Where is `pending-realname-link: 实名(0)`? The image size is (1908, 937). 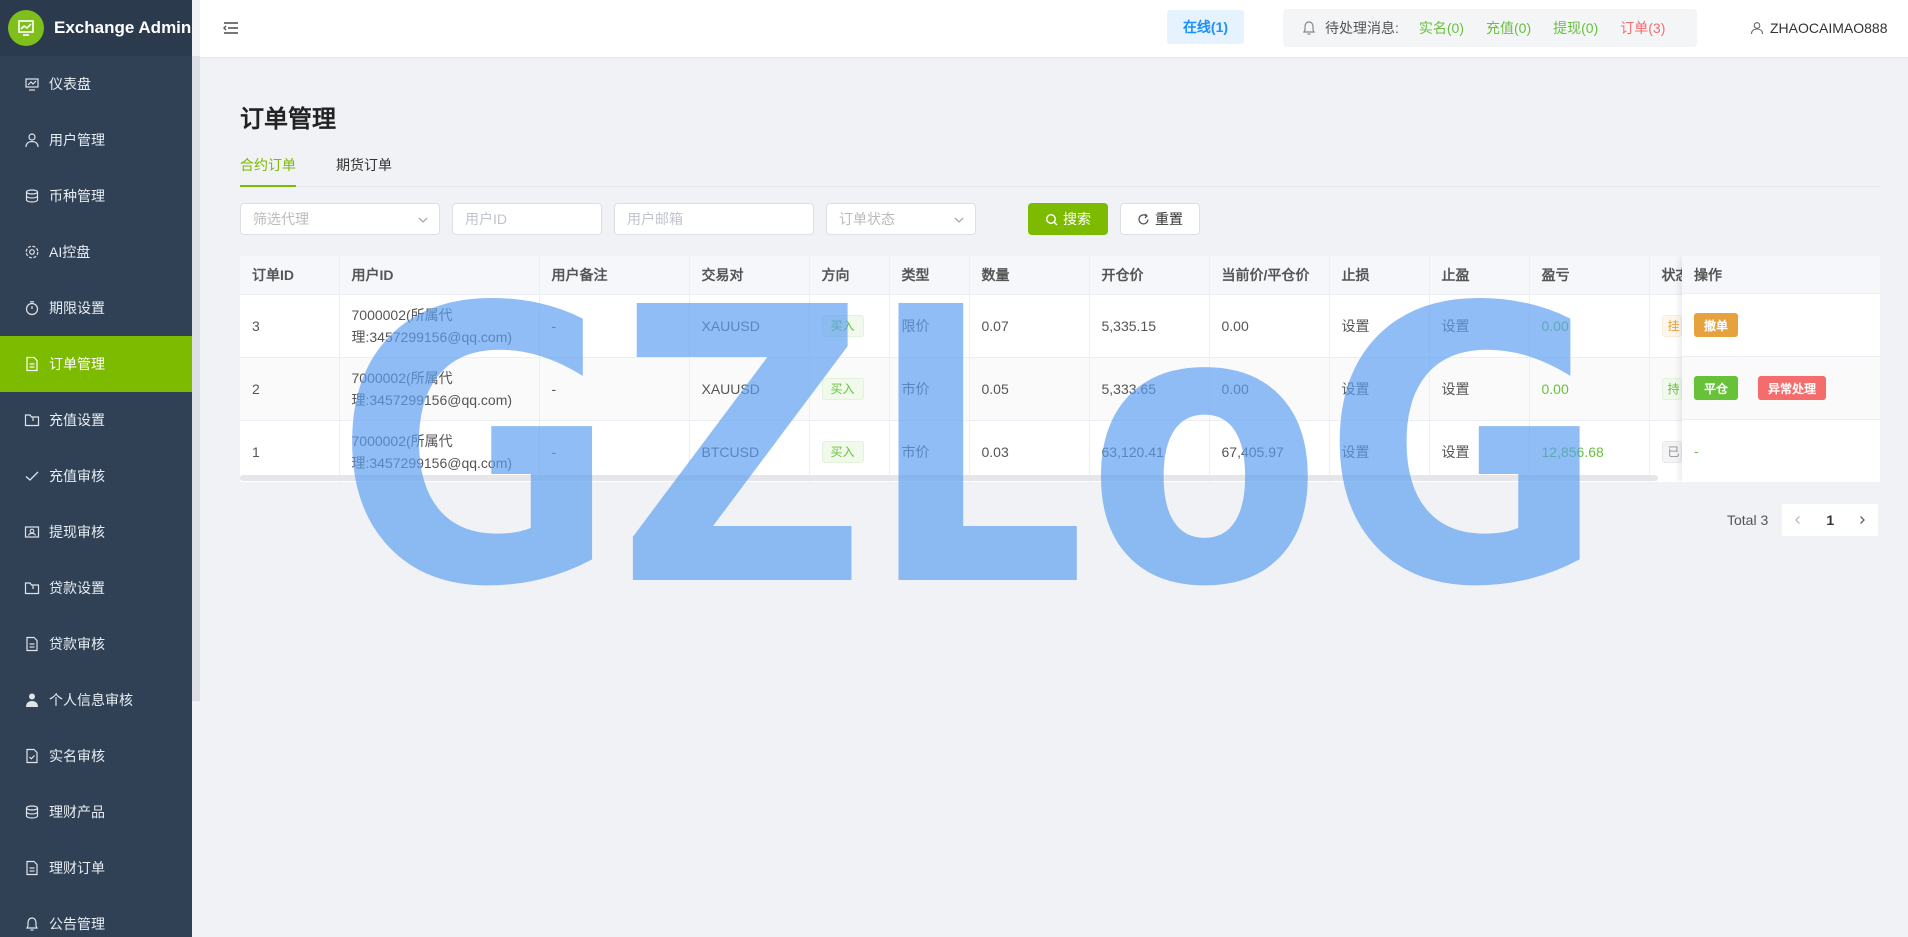 pending-realname-link: 实名(0) is located at coordinates (1441, 28).